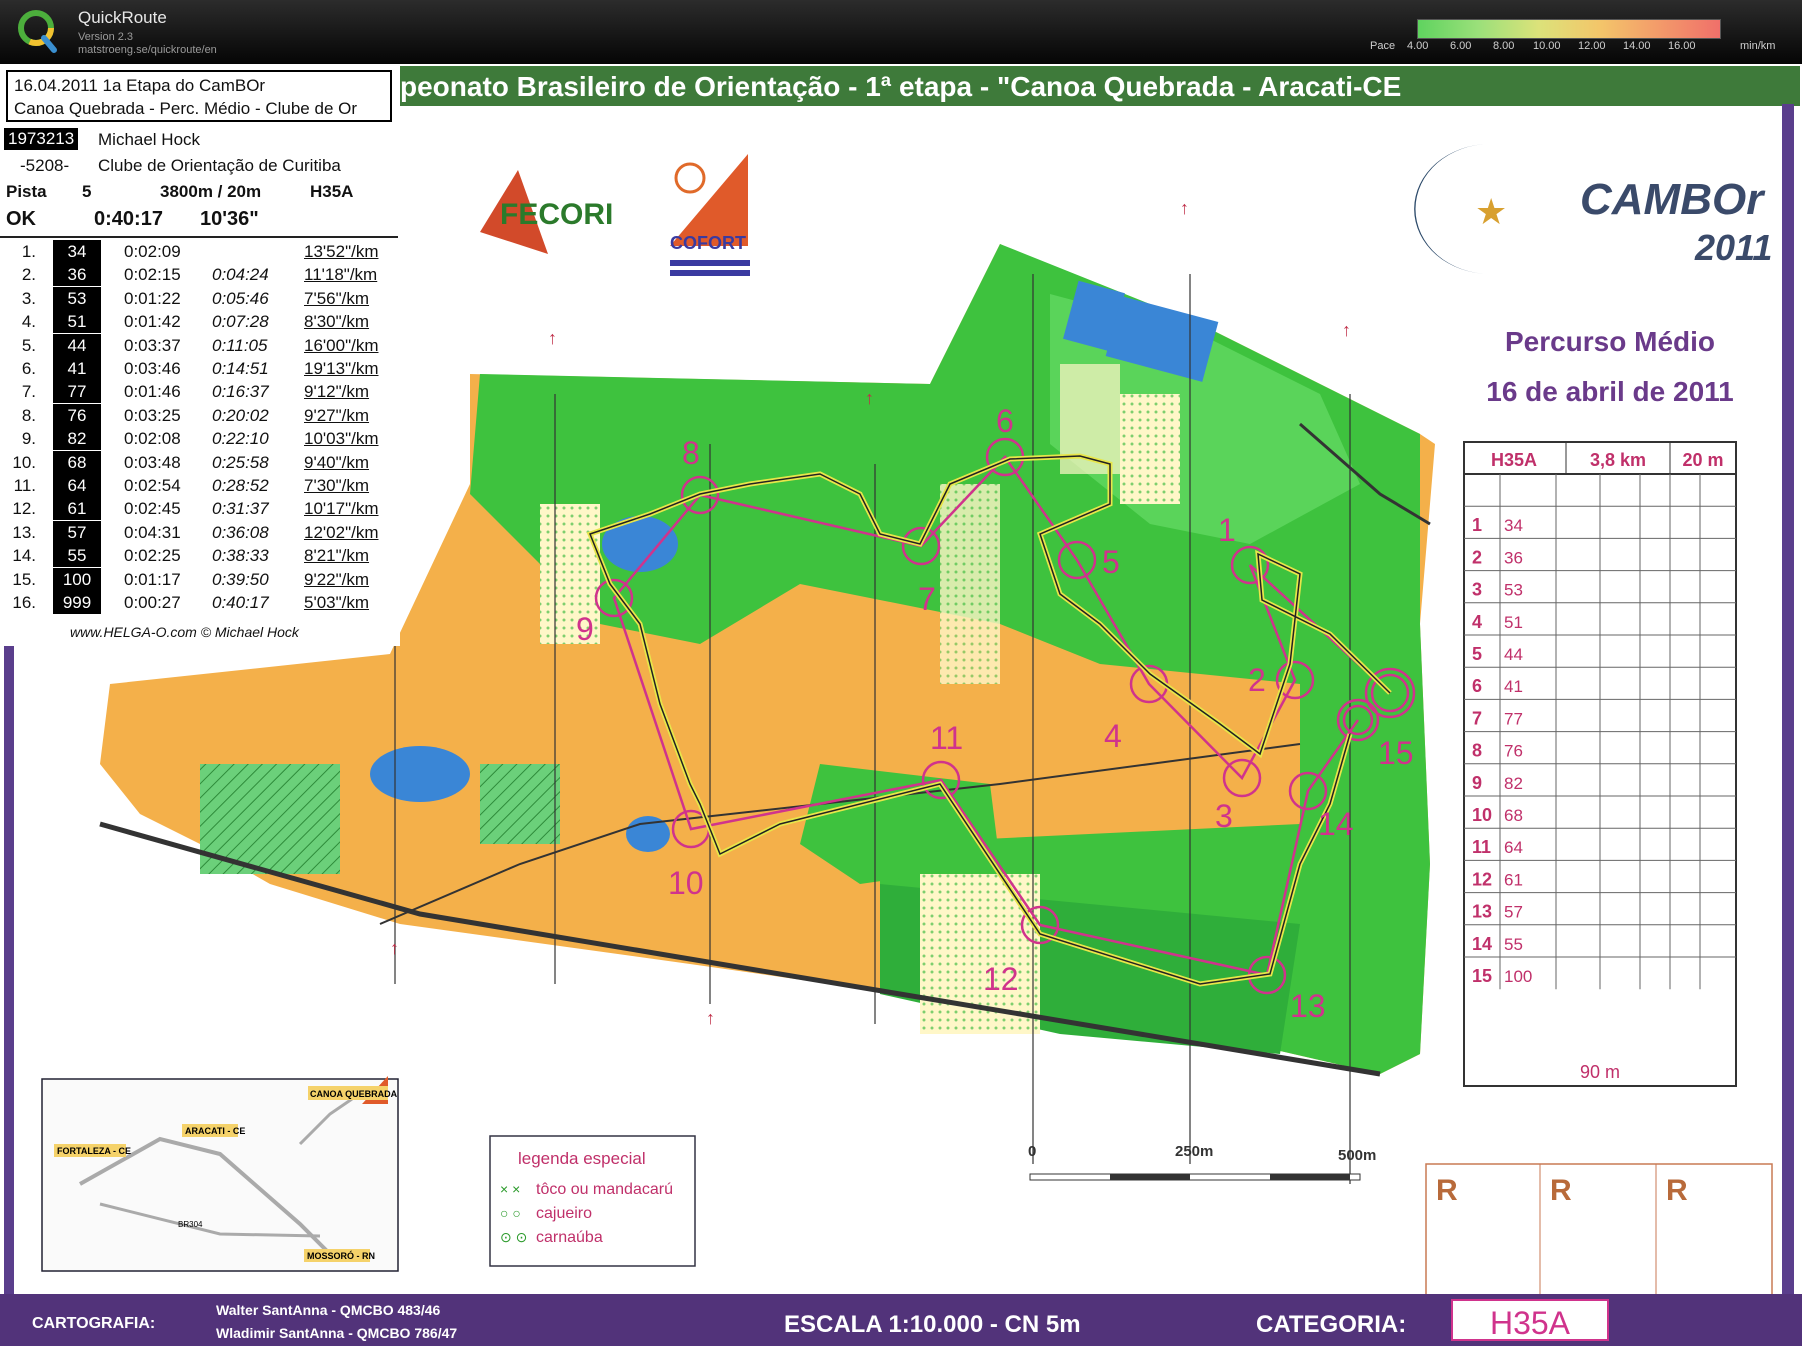 The height and width of the screenshot is (1346, 1802). Describe the element at coordinates (336, 1333) in the screenshot. I see `cartografia-2: Wladimir SantAnna - QMCBO 786/47` at that location.